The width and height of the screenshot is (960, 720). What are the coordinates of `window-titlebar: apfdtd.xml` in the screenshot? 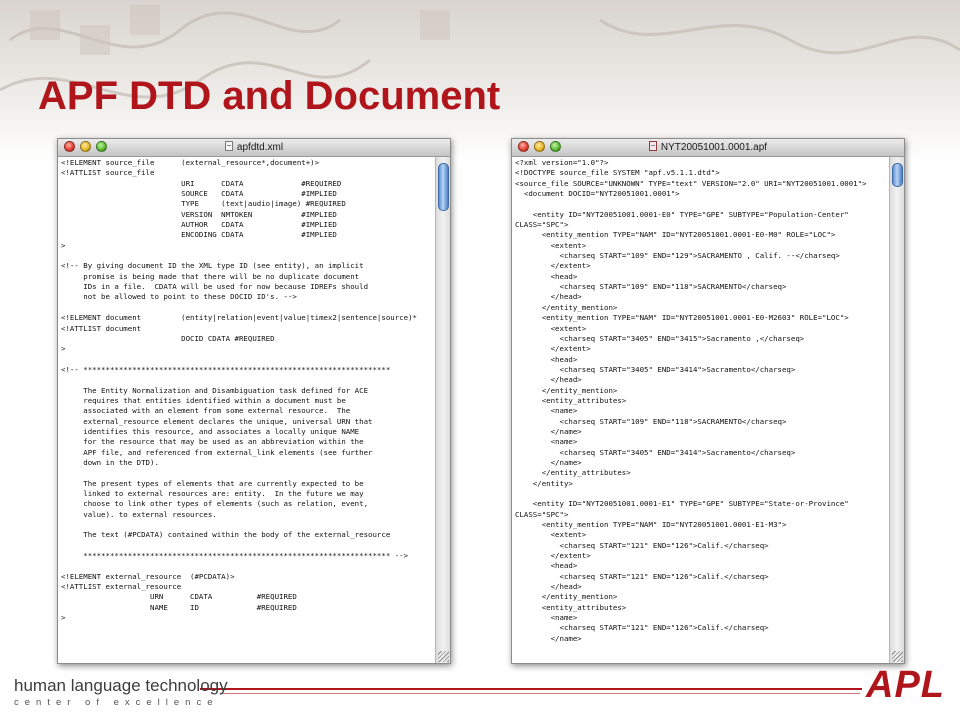 It's located at (254, 148).